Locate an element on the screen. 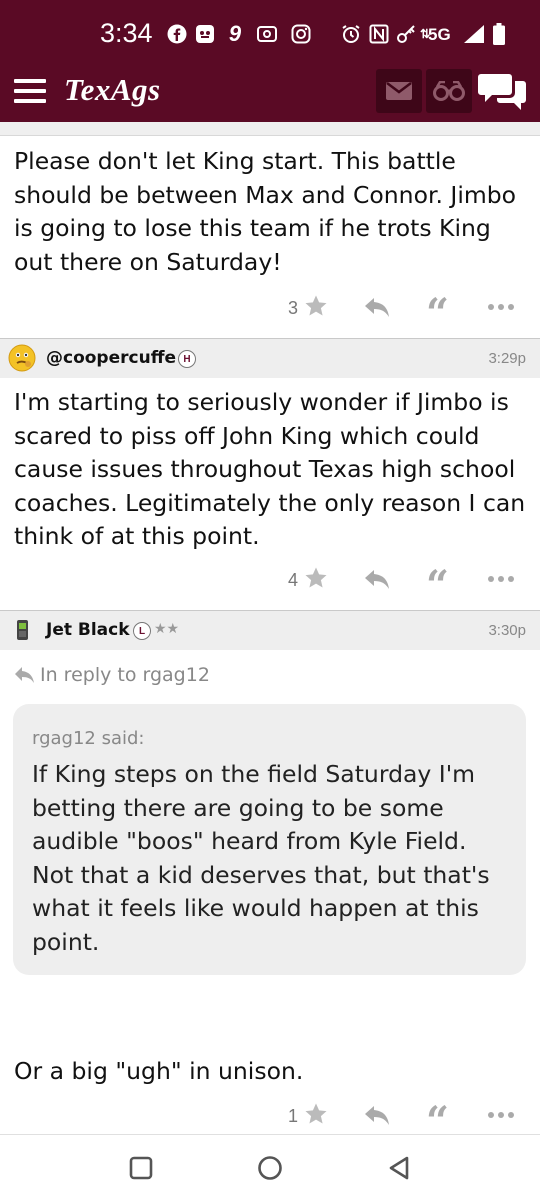  network-type: 5G is located at coordinates (439, 34).